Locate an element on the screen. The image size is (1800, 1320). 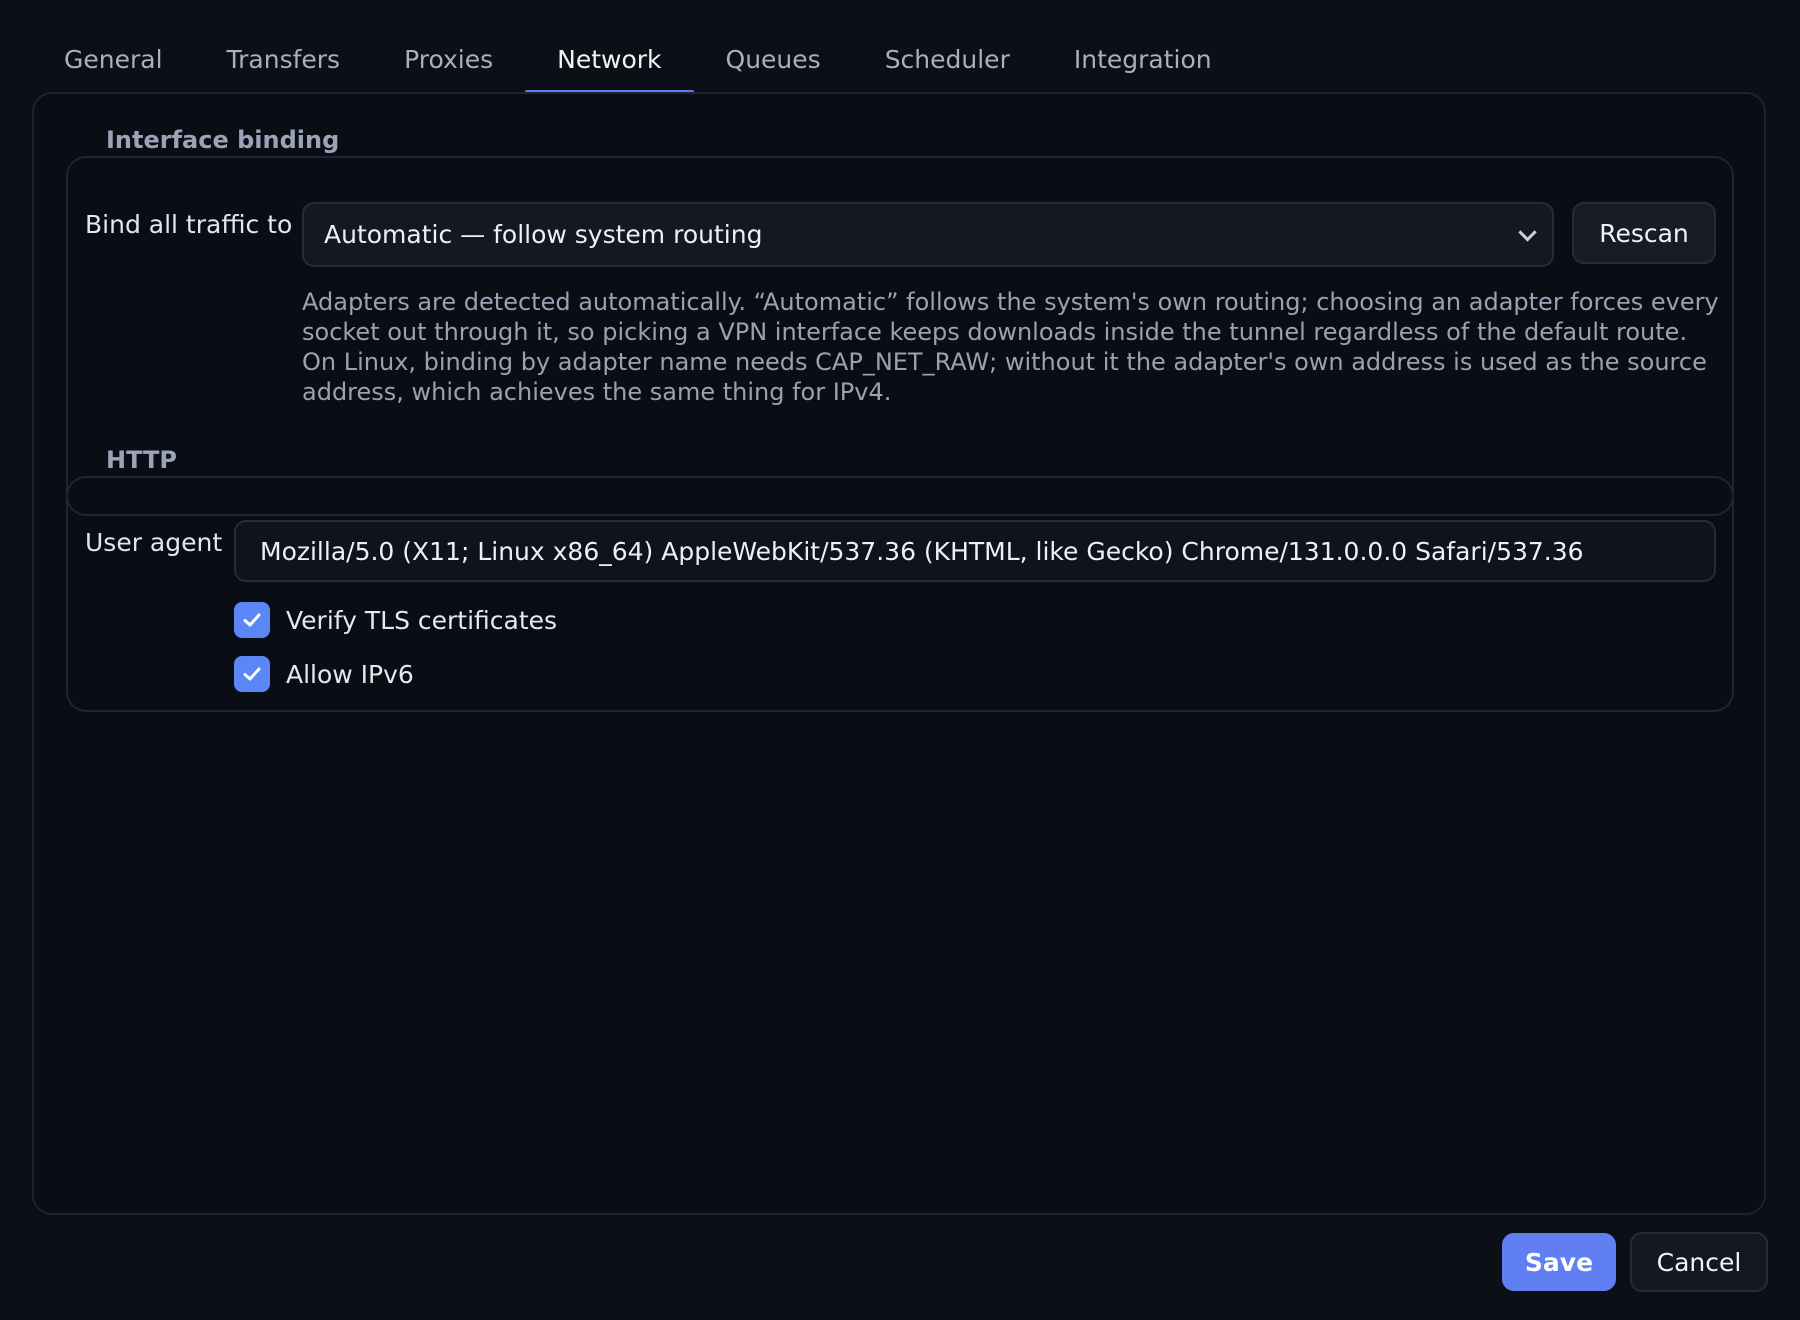
allow-ipv6-label: Allow IPv6 is located at coordinates (350, 674).